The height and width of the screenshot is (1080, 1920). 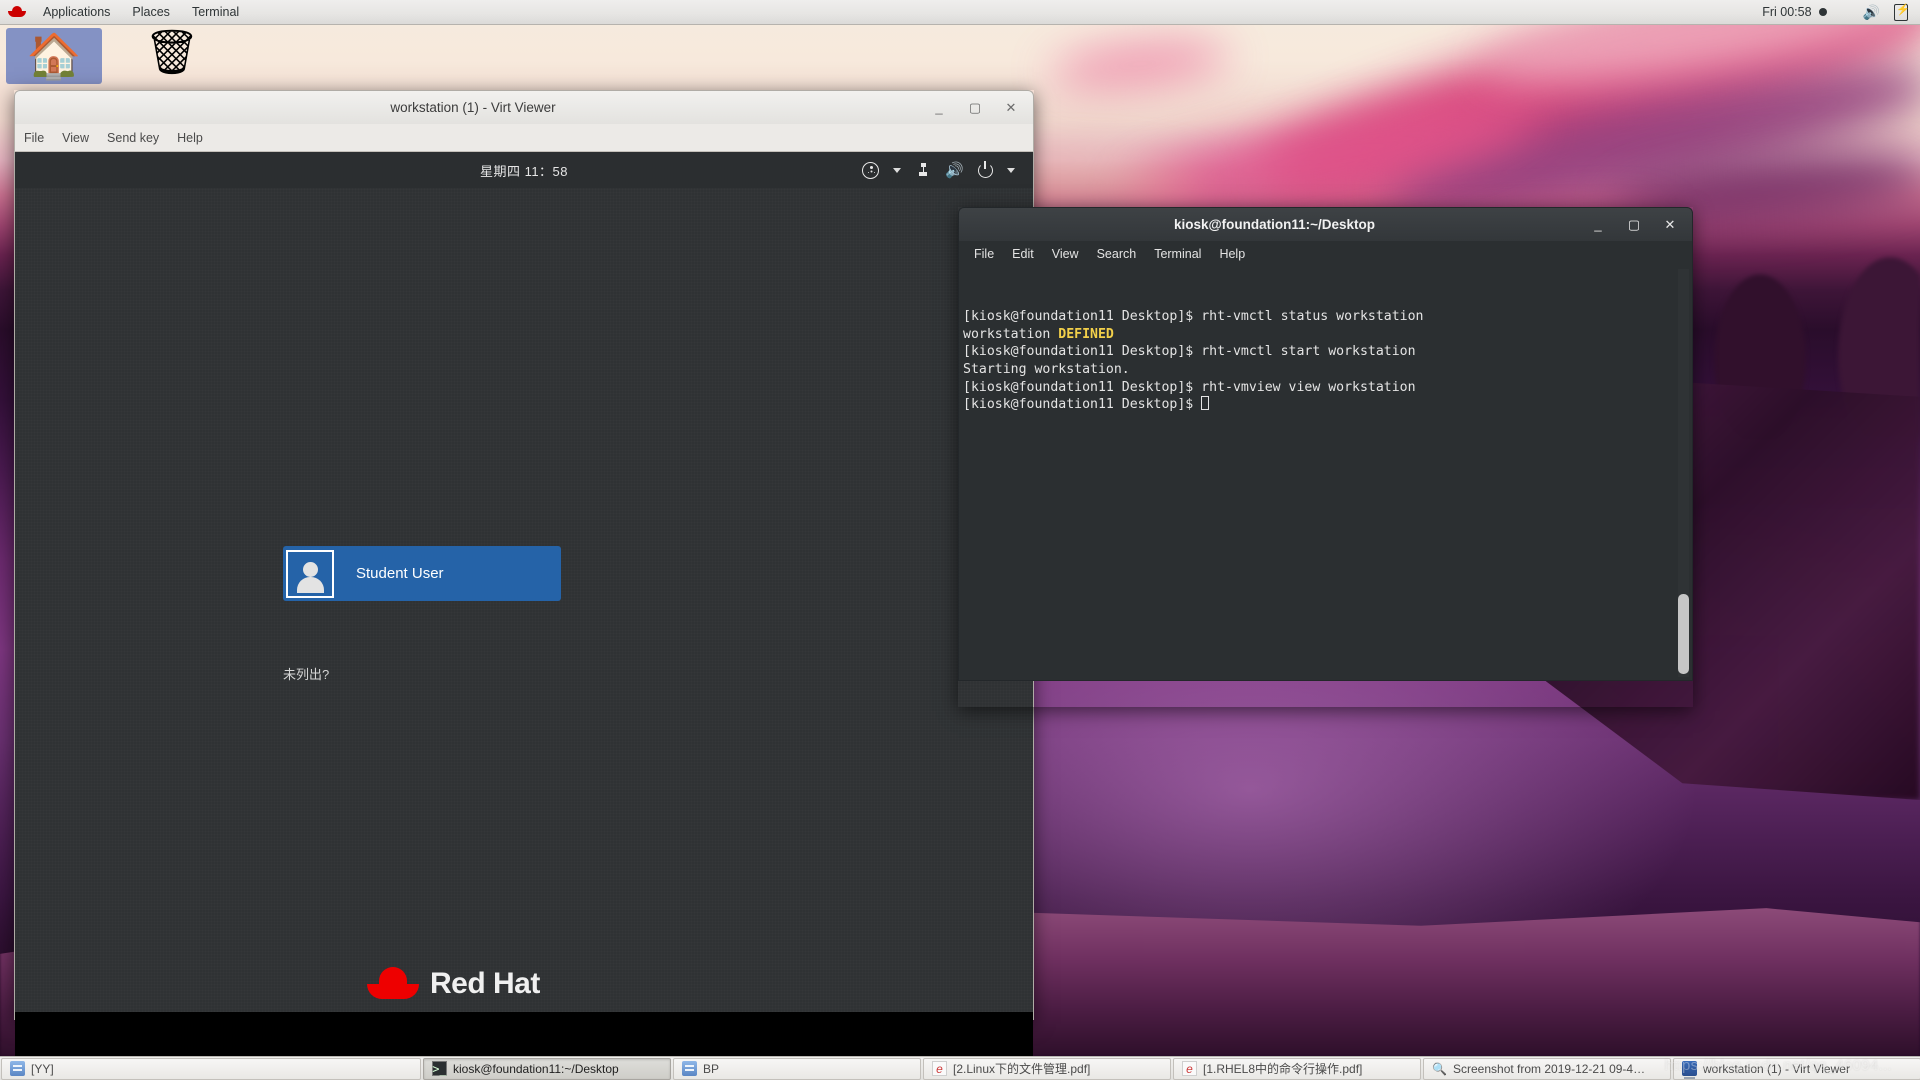 I want to click on battery-icon, so click(x=1902, y=12).